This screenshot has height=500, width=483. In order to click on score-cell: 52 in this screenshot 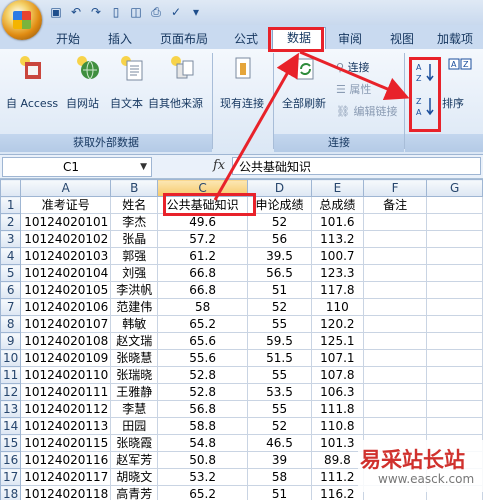, I will do `click(279, 222)`.